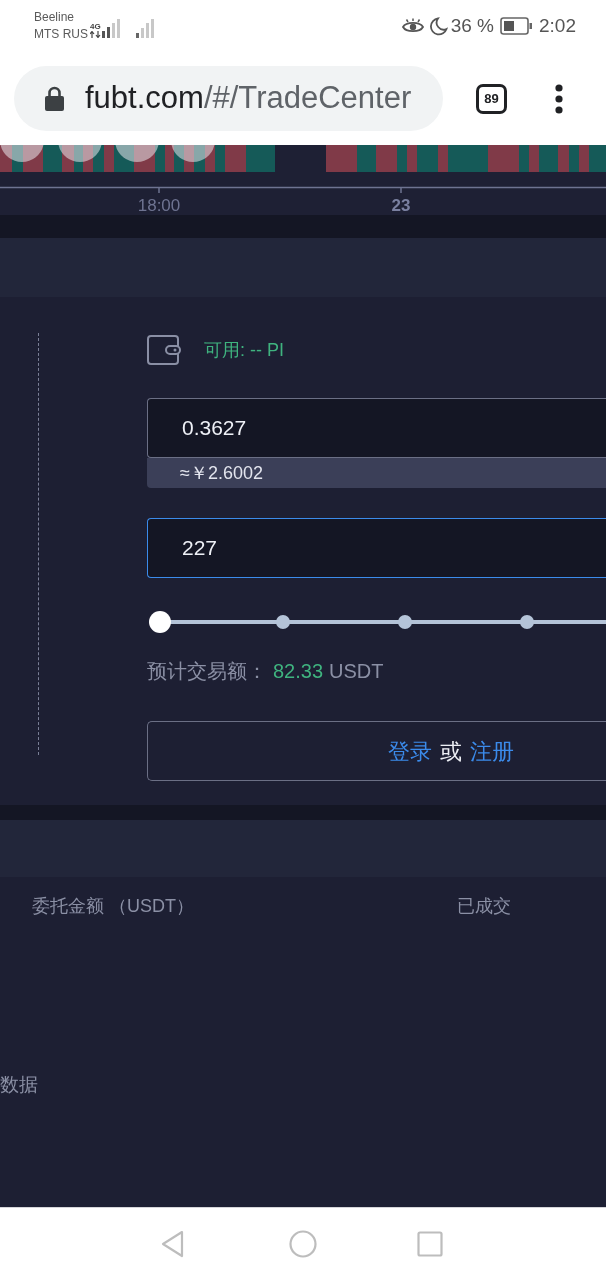 The image size is (606, 1280). Describe the element at coordinates (19, 1084) in the screenshot. I see `empty-state-text: 数据` at that location.